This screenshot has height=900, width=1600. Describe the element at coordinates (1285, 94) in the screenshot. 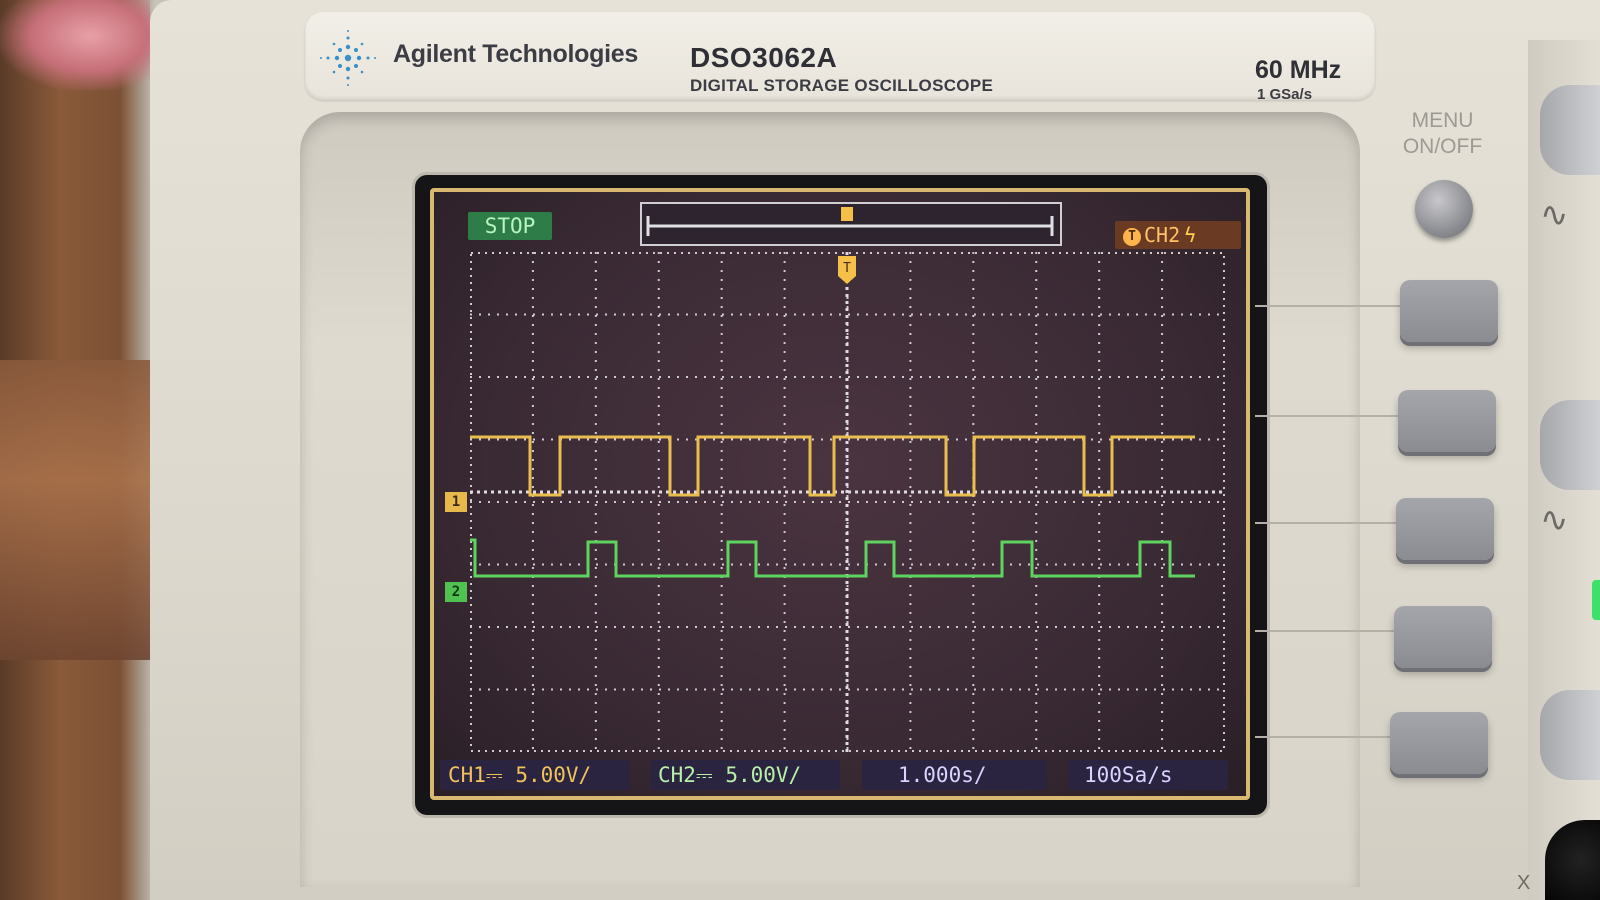

I see `max-sample-rate-label: 1 GSa/s` at that location.